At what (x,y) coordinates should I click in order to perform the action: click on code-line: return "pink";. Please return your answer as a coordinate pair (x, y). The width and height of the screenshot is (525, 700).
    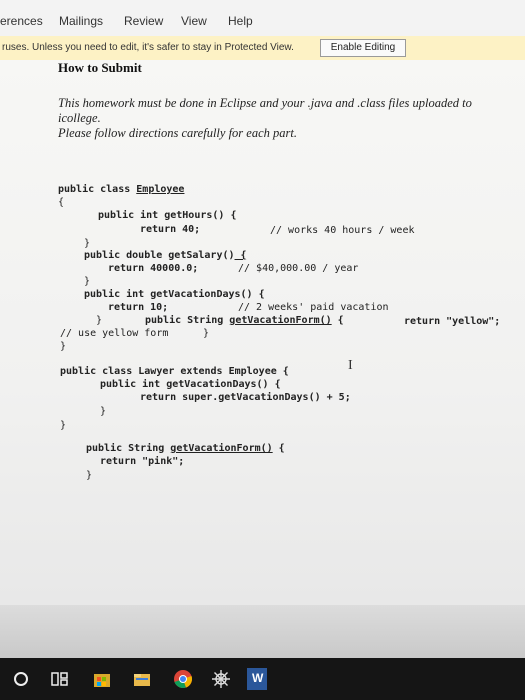
    Looking at the image, I should click on (142, 461).